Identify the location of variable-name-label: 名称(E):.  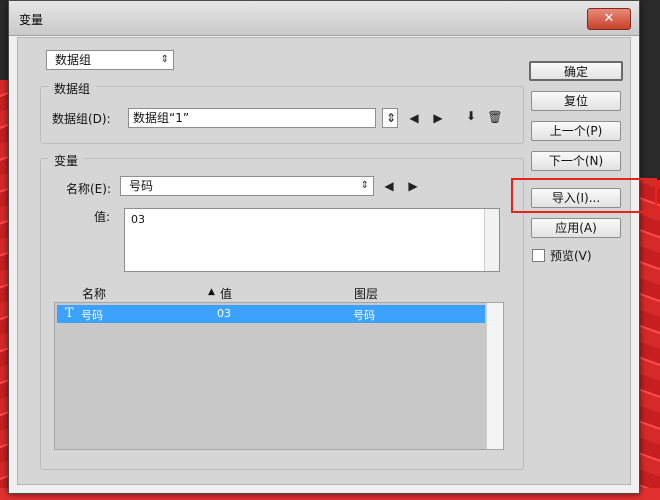
(88, 189).